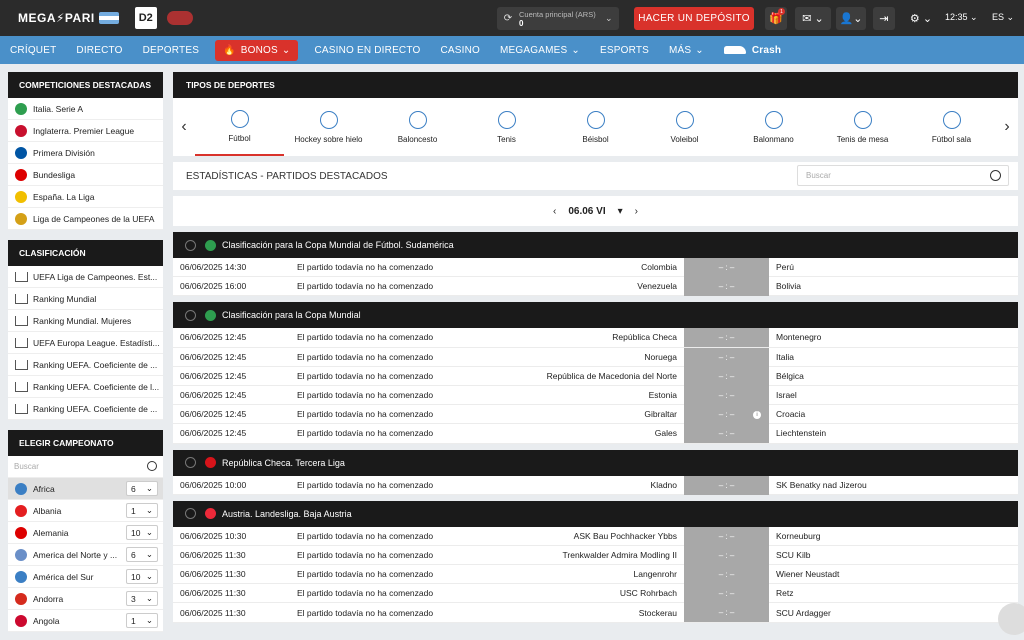  I want to click on featured-item: Inglaterra. Premier League, so click(85, 131).